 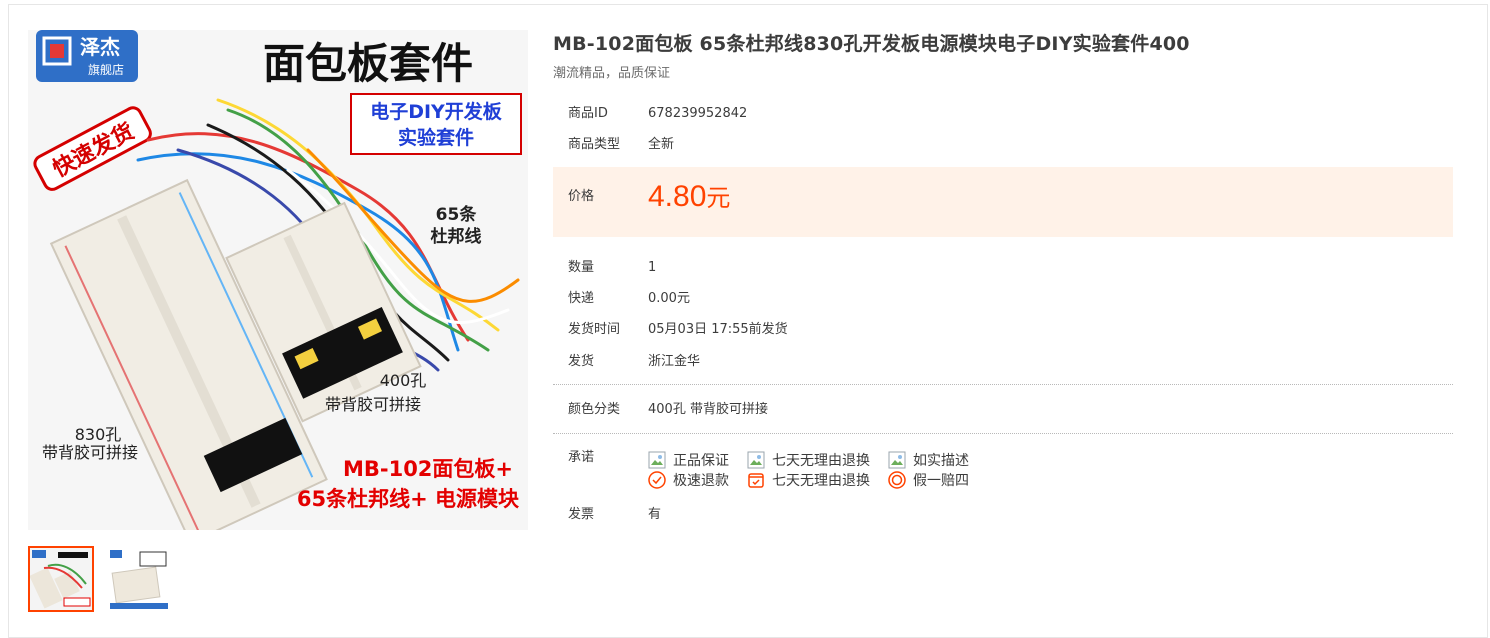 What do you see at coordinates (1003, 202) in the screenshot?
I see `price-box: 价格 4.80元` at bounding box center [1003, 202].